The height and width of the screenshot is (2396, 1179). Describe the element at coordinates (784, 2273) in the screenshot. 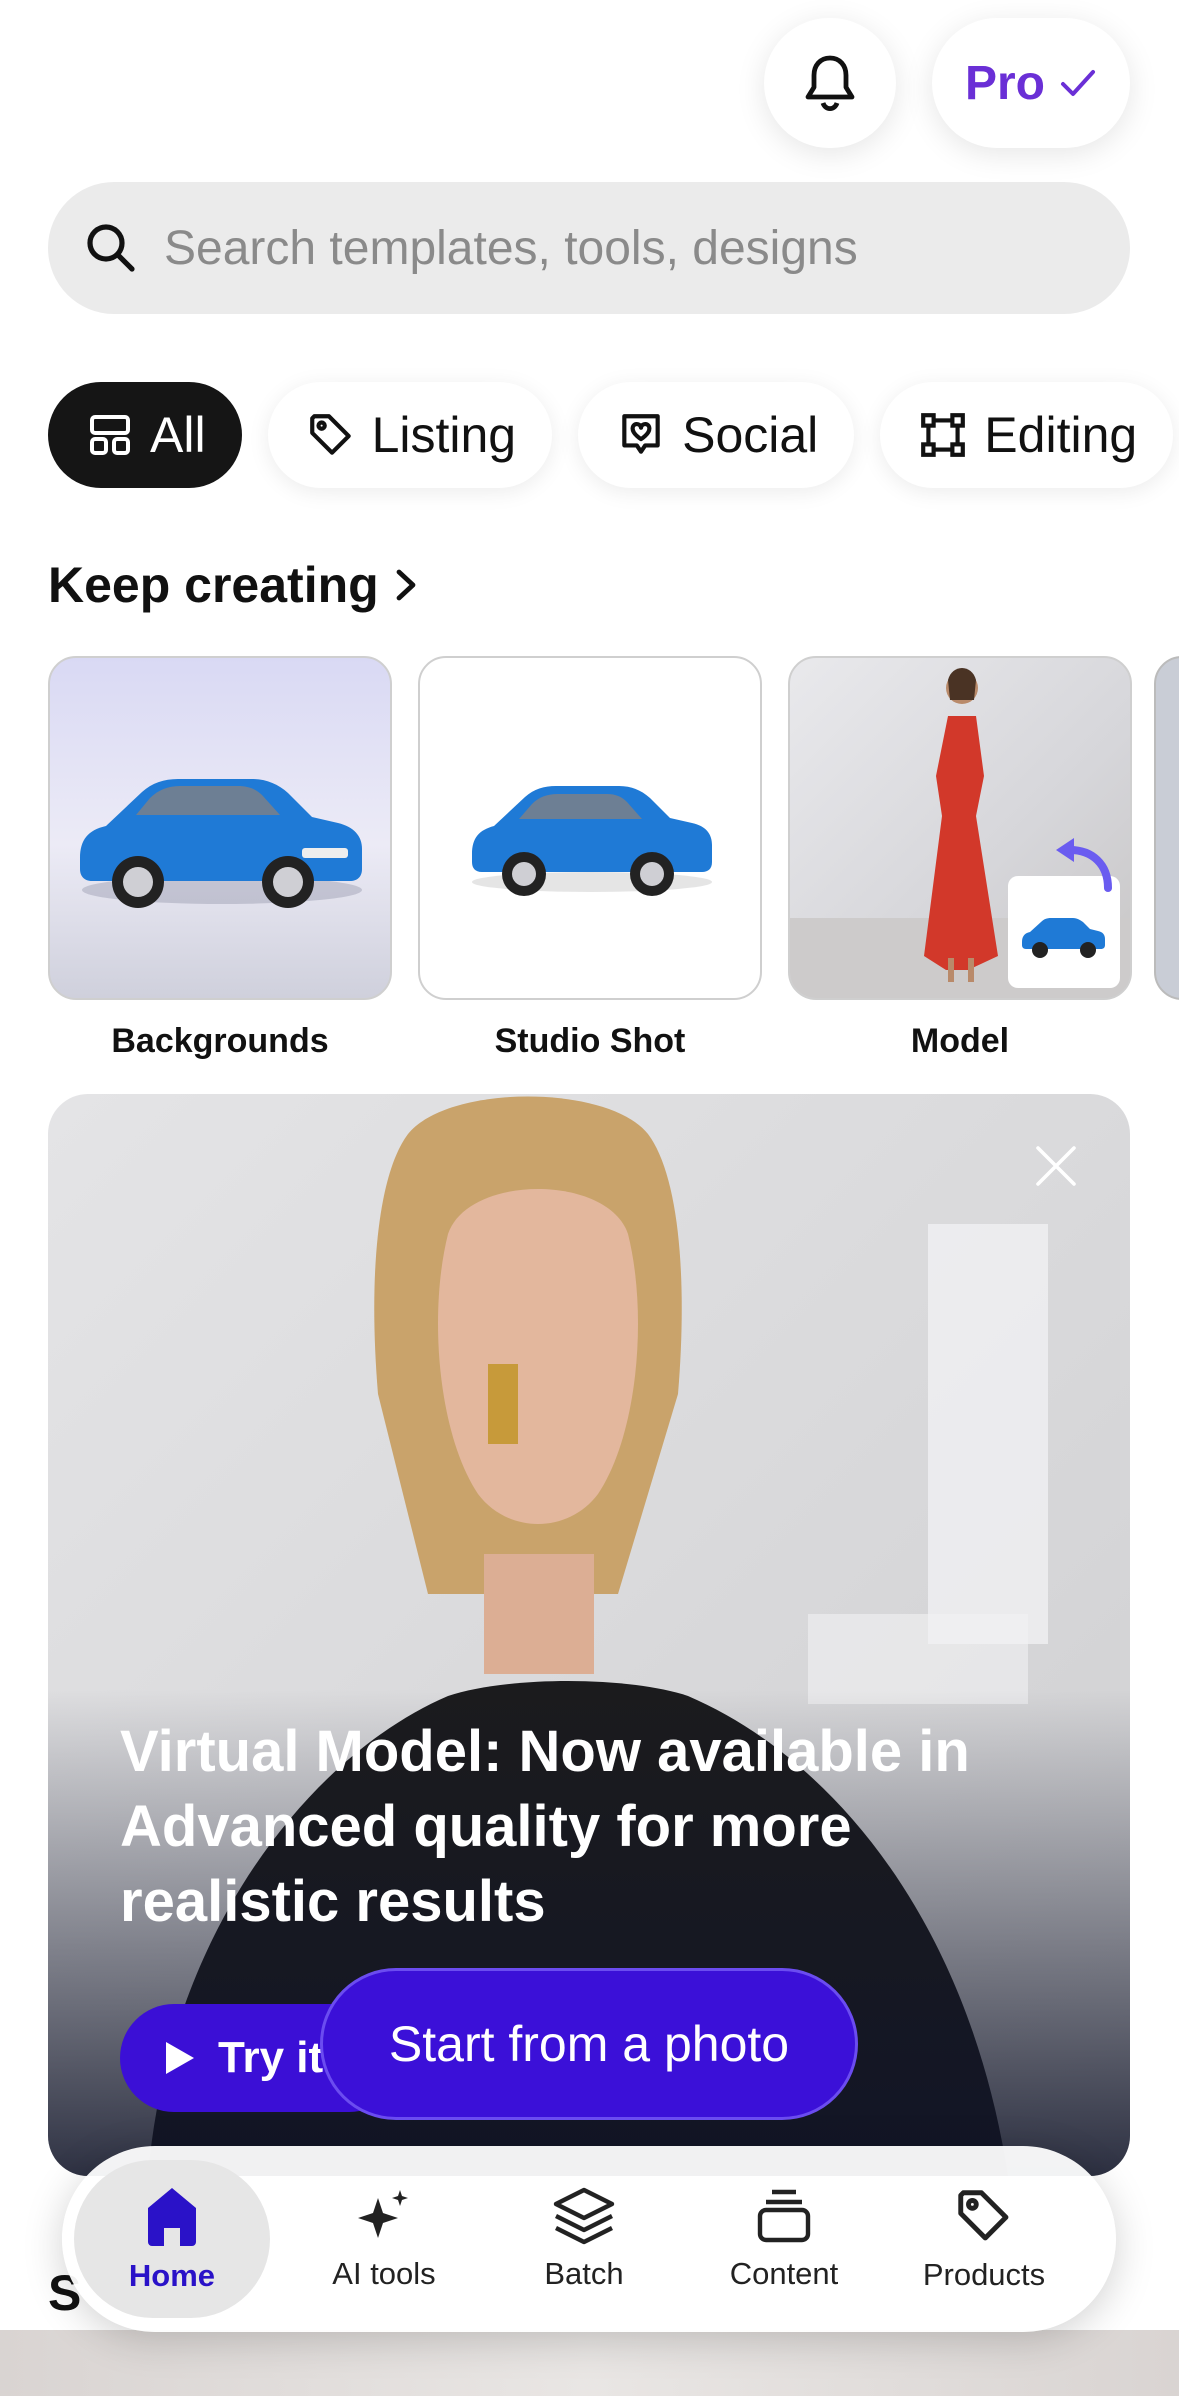

I see `nav-label: Content` at that location.